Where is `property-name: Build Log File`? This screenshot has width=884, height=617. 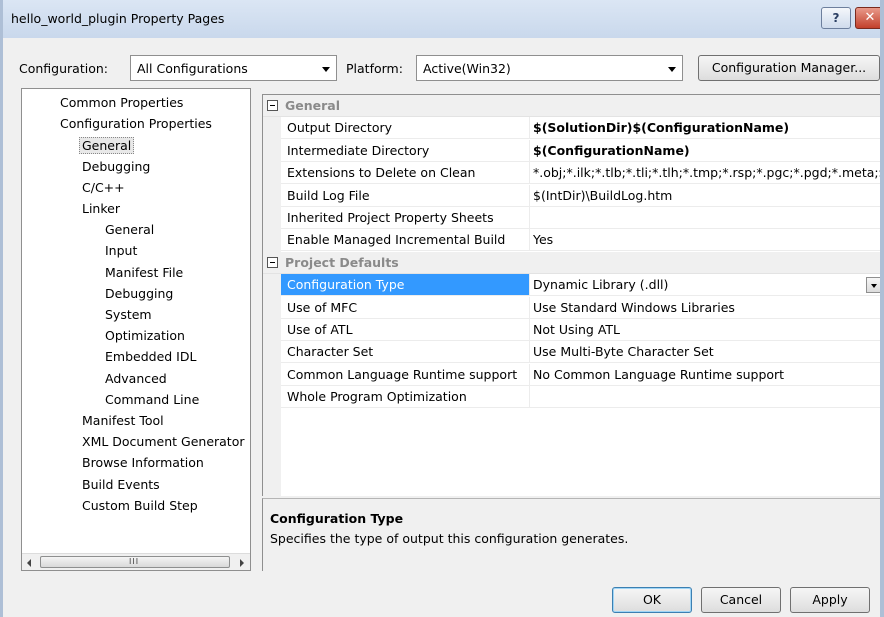 property-name: Build Log File is located at coordinates (405, 195).